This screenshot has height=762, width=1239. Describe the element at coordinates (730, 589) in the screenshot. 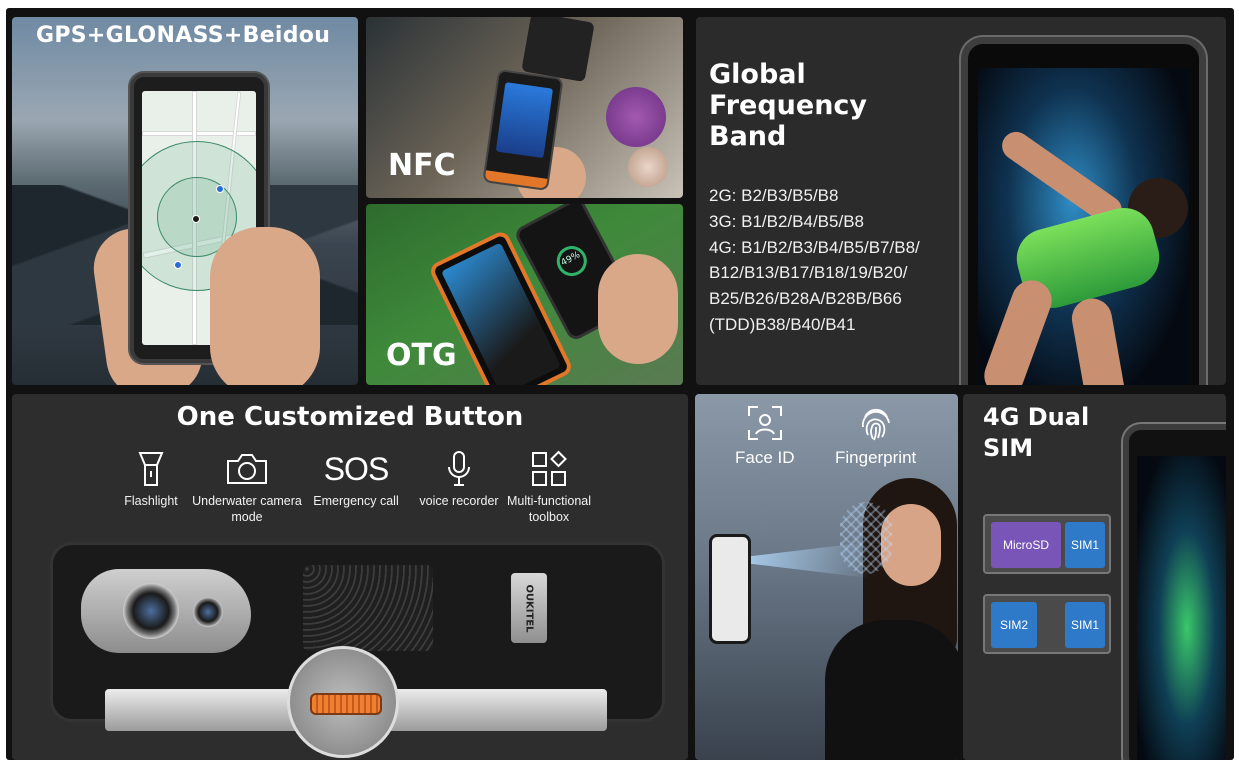

I see `selfie-phone` at that location.